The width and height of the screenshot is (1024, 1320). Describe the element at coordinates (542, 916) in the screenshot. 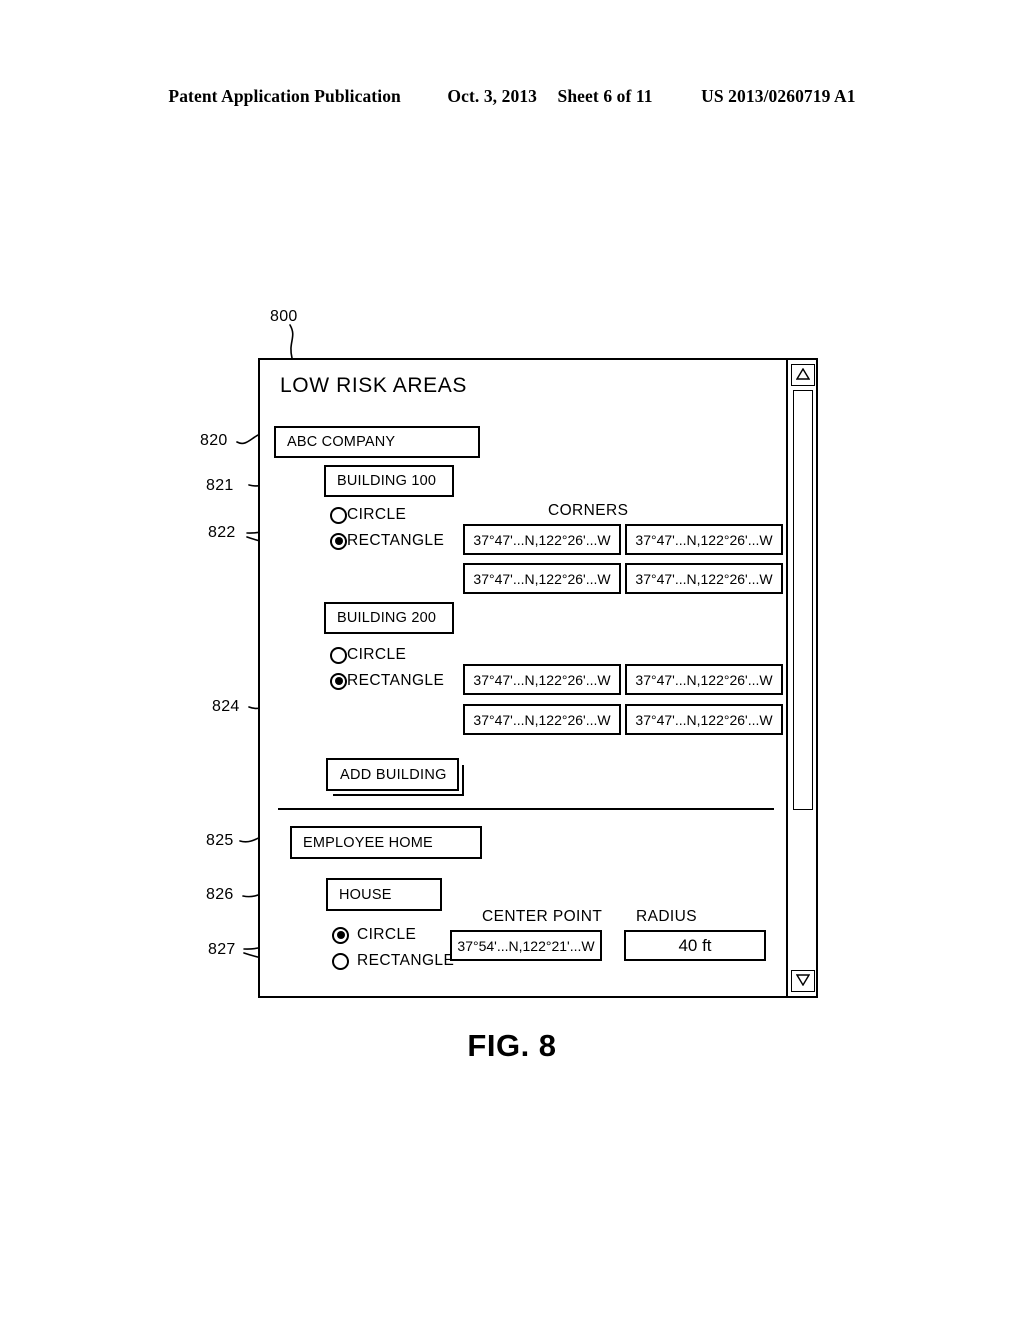

I see `center-point-label: CENTER POINT` at that location.